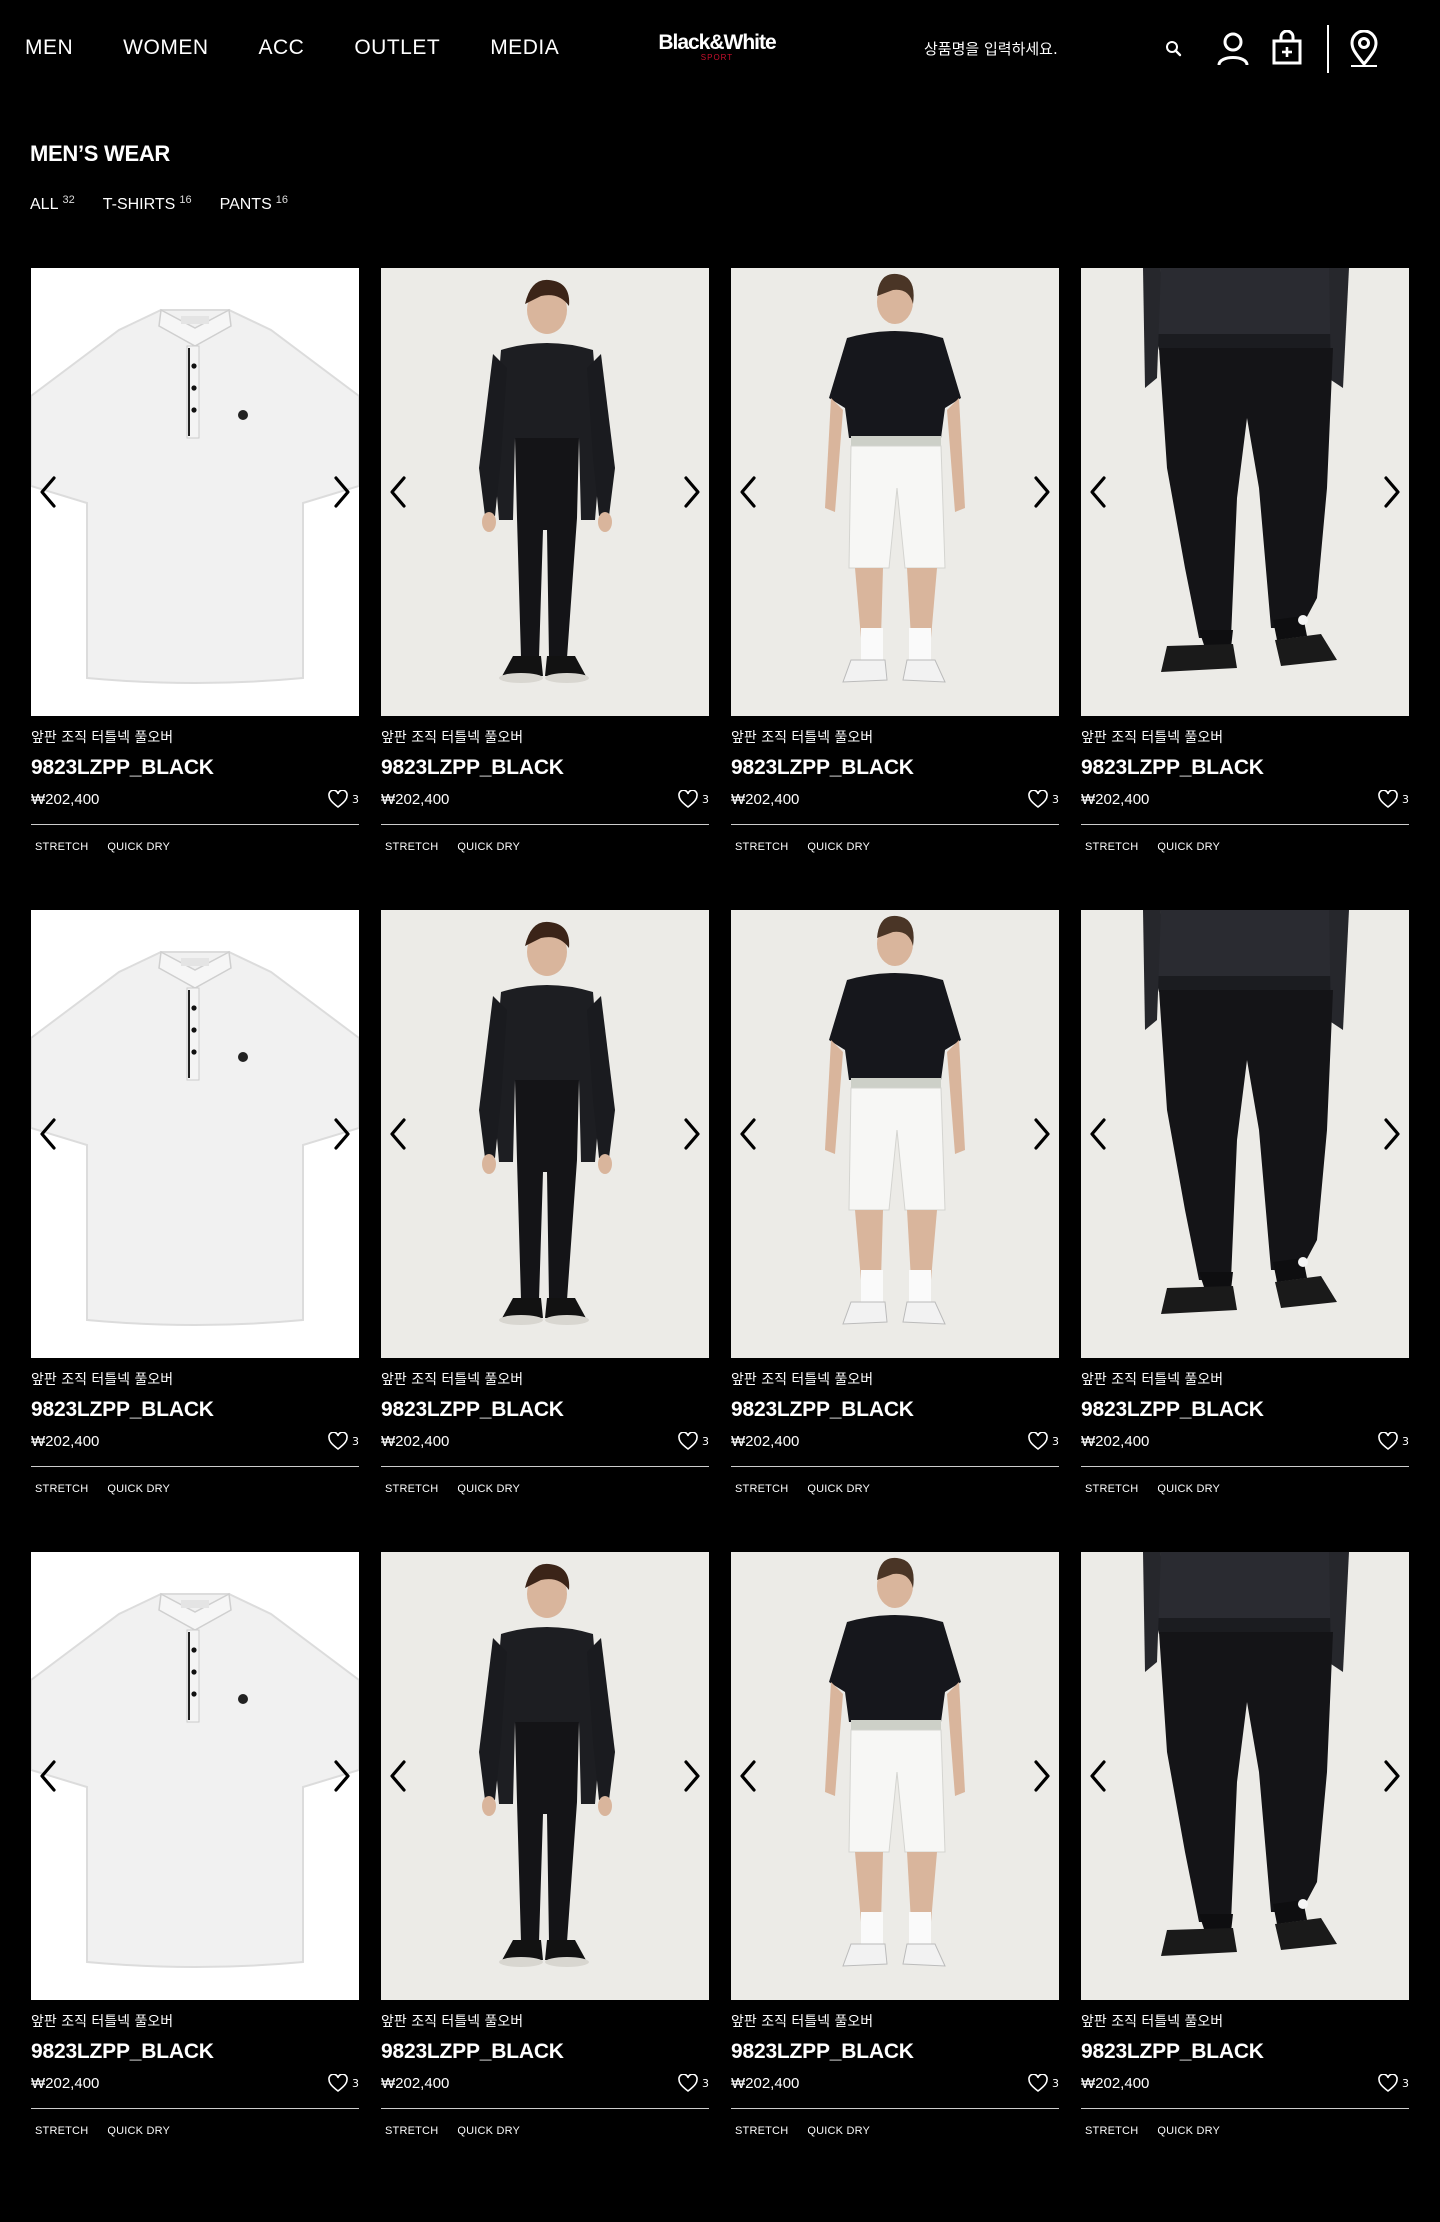 This screenshot has height=2222, width=1440. I want to click on filter-pants: PANTS 16, so click(254, 204).